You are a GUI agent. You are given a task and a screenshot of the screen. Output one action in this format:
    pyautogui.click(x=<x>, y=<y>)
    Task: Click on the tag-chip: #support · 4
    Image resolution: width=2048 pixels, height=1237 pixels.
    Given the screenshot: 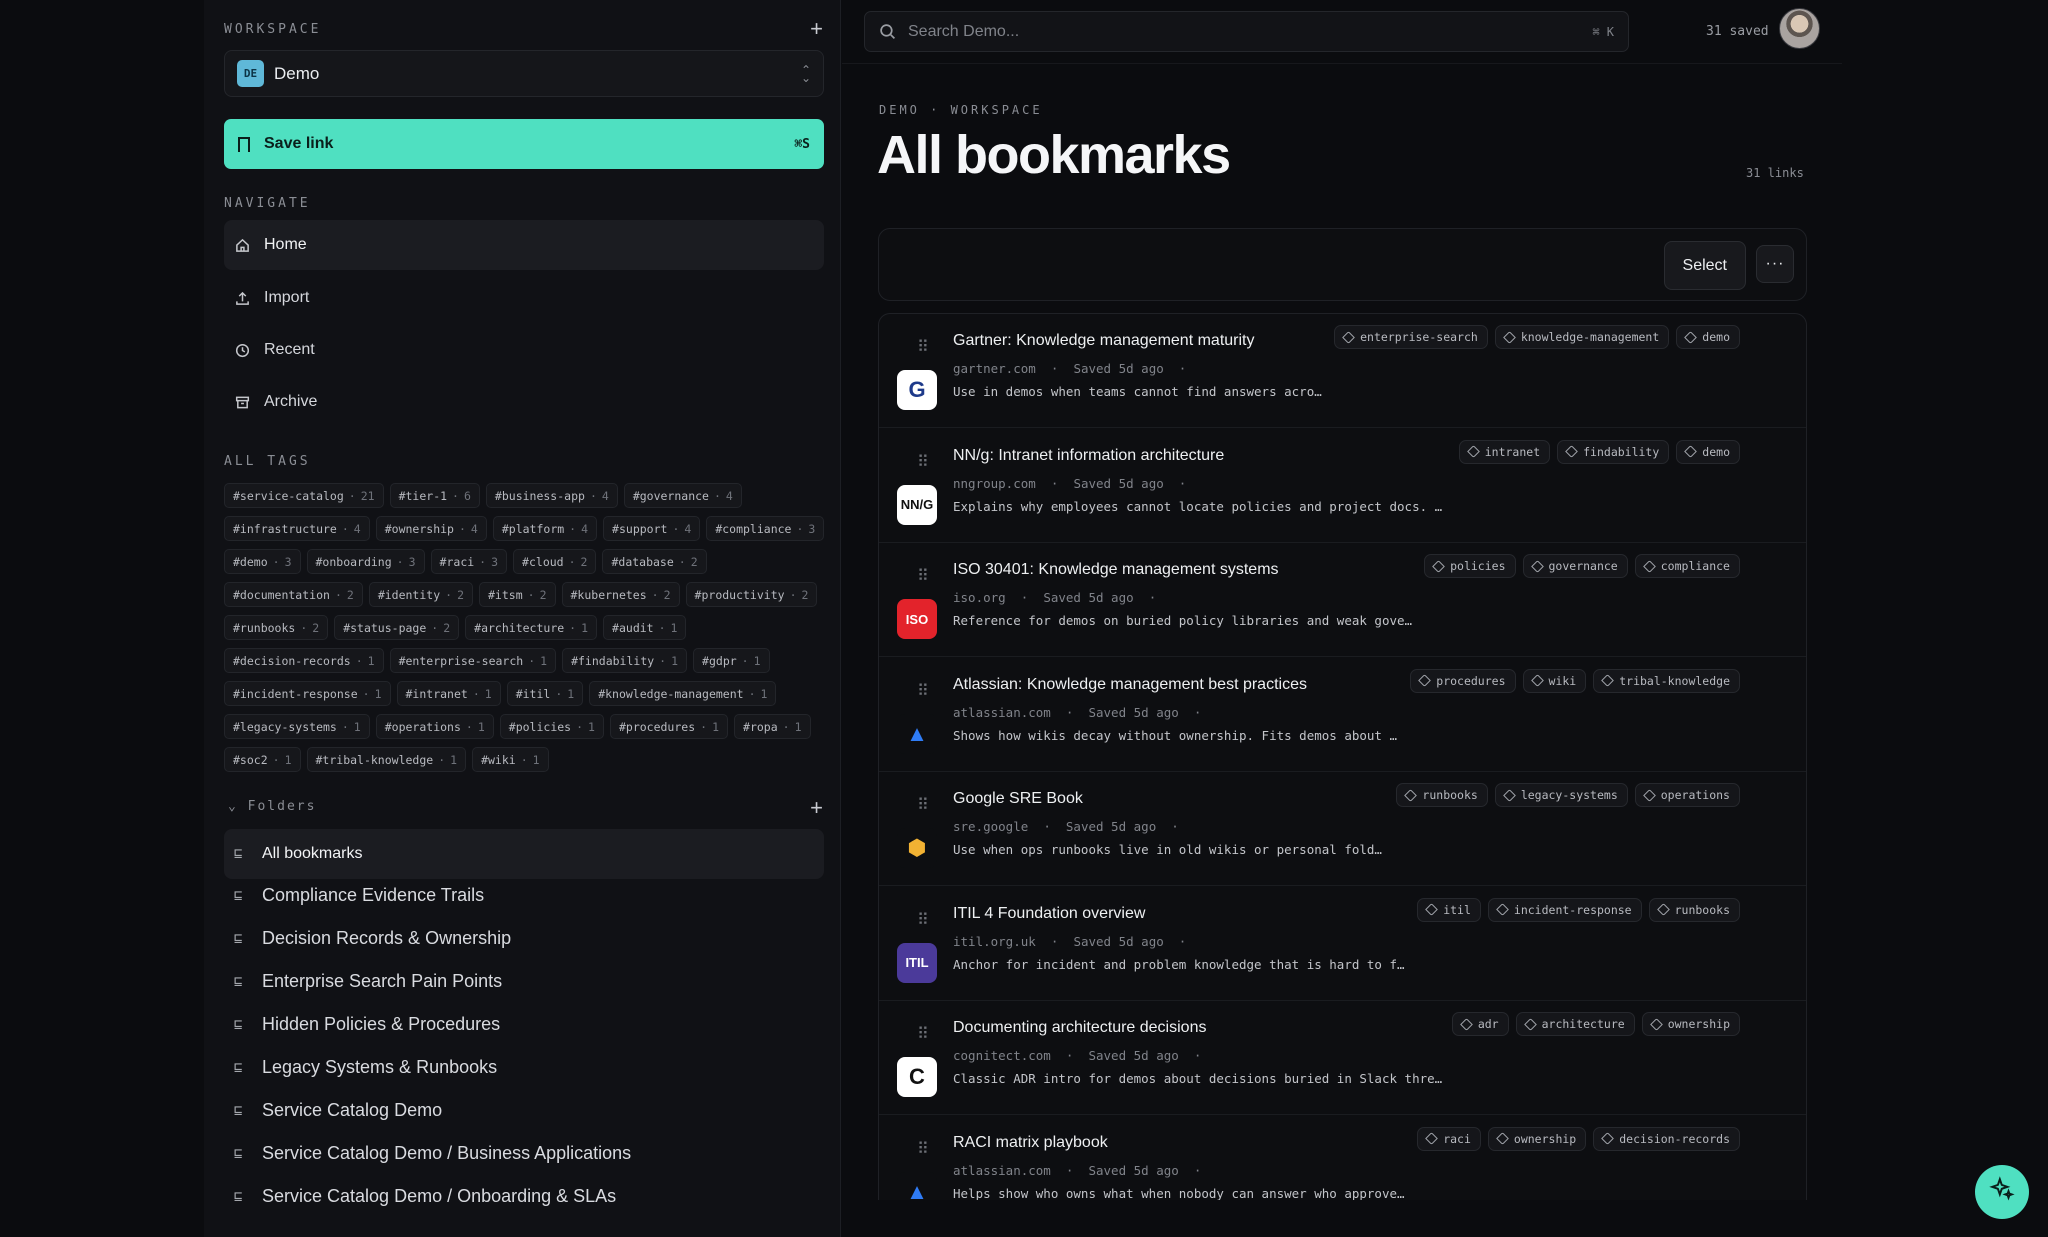 What is the action you would take?
    pyautogui.click(x=652, y=528)
    